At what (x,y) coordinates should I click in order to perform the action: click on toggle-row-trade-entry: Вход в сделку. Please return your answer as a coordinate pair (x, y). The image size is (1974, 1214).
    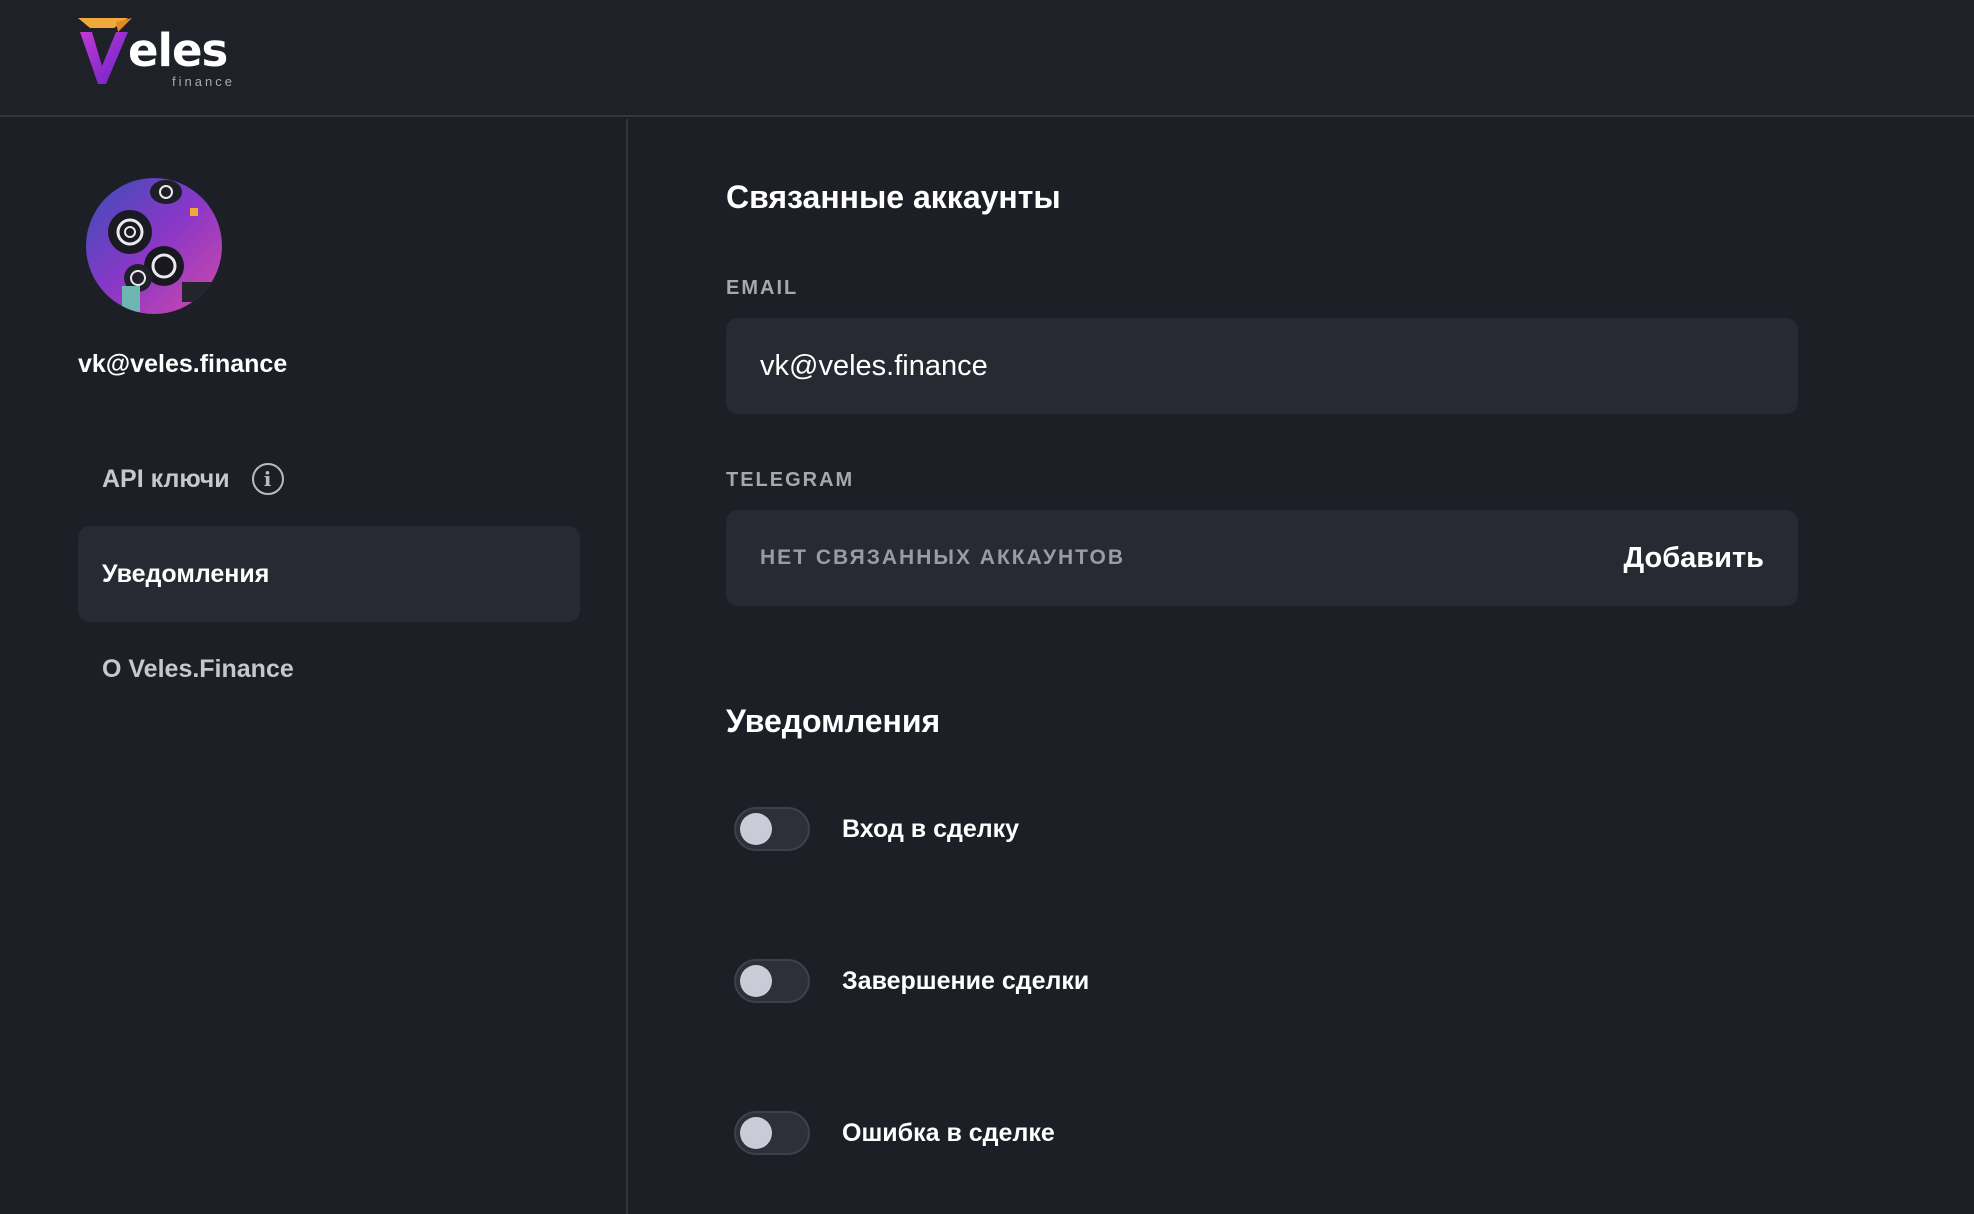
    Looking at the image, I should click on (876, 829).